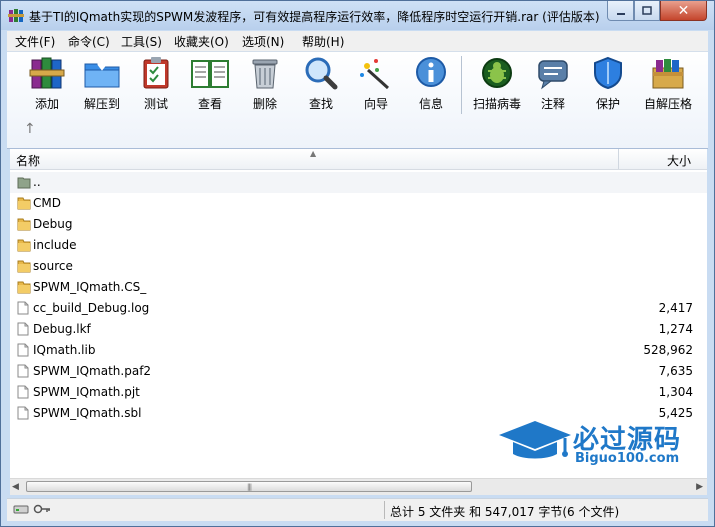 The image size is (715, 527). I want to click on minimize-button, so click(620, 11).